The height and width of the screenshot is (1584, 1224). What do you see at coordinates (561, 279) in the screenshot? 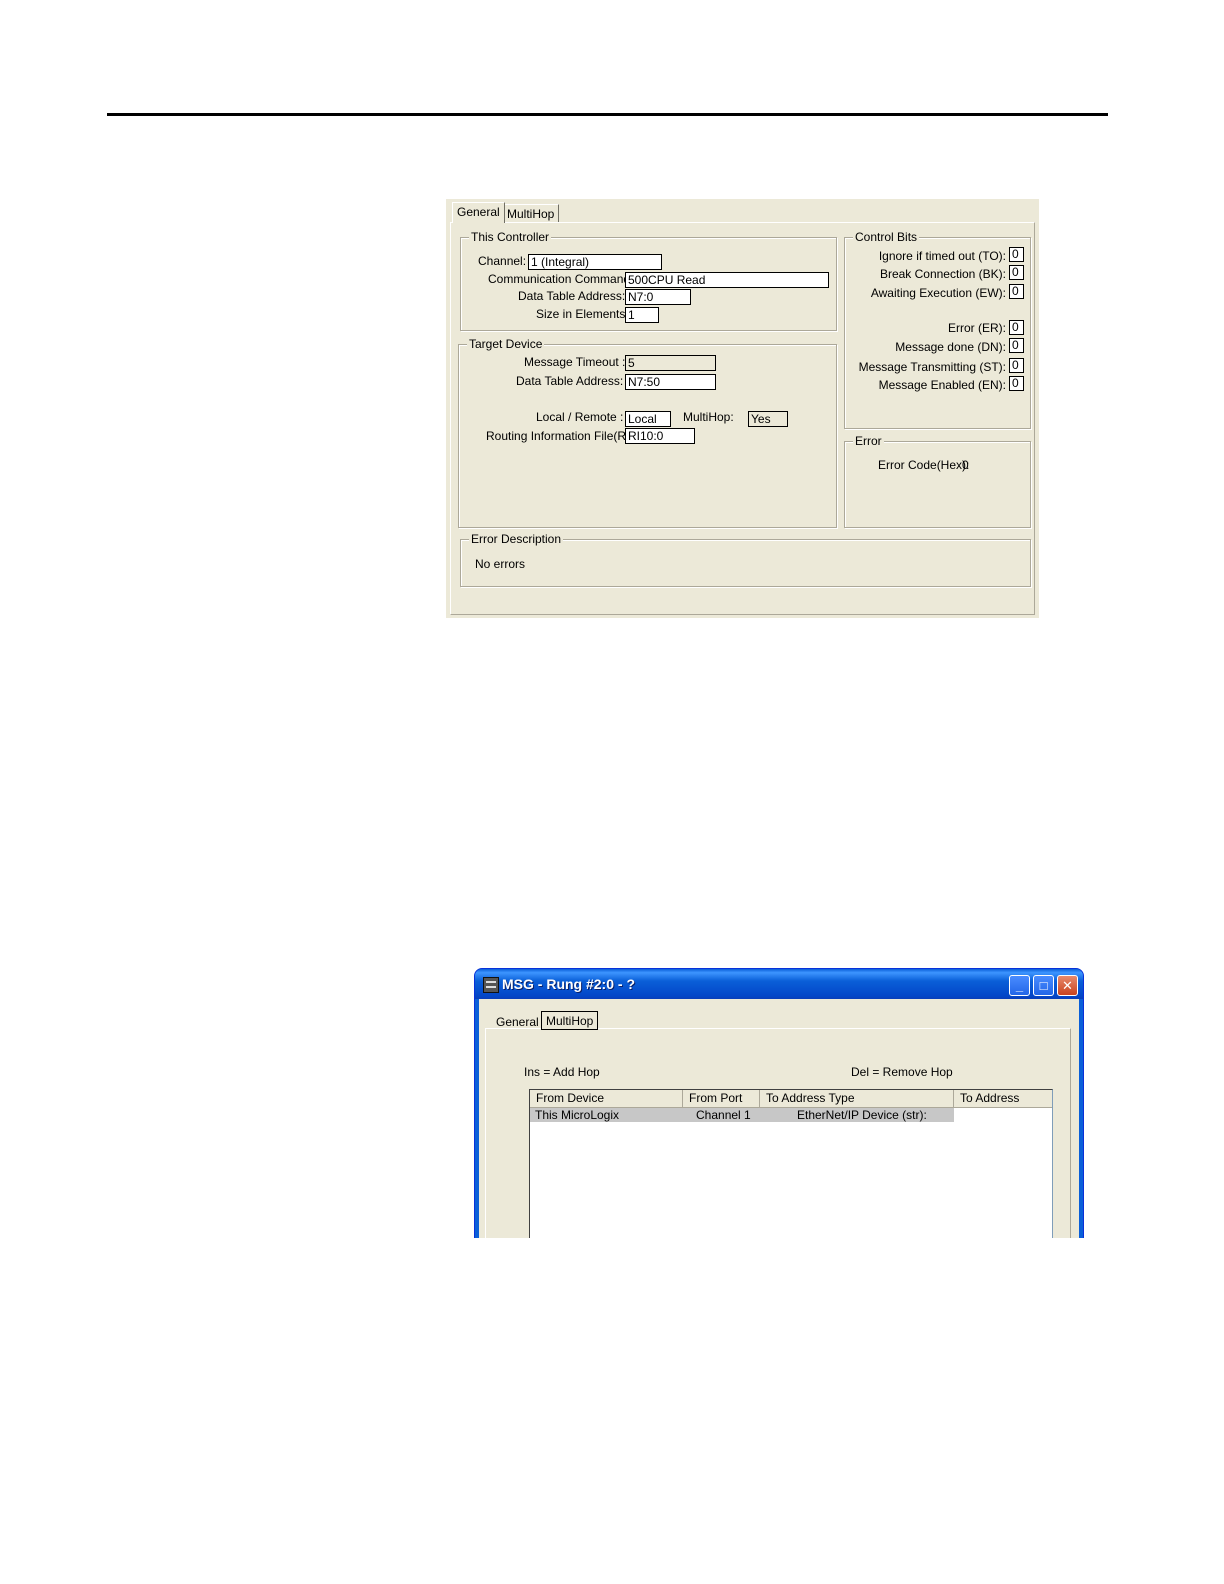
I see `comm-command-label: Communication Command:` at bounding box center [561, 279].